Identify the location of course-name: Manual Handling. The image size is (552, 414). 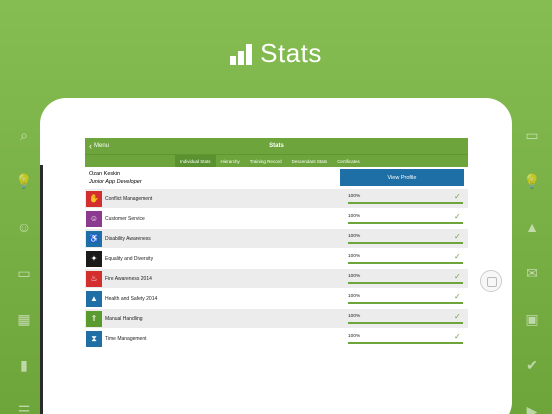
(124, 318).